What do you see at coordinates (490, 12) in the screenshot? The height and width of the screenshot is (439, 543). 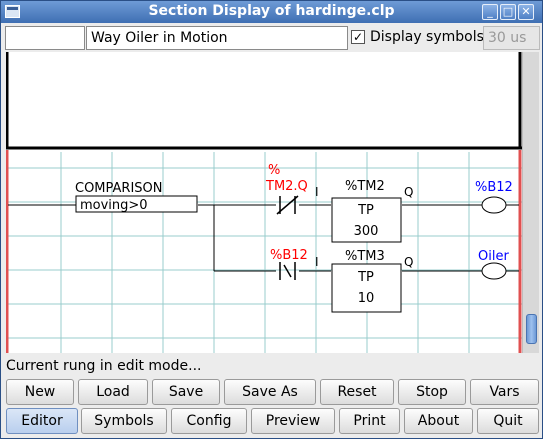 I see `minimize-icon: _` at bounding box center [490, 12].